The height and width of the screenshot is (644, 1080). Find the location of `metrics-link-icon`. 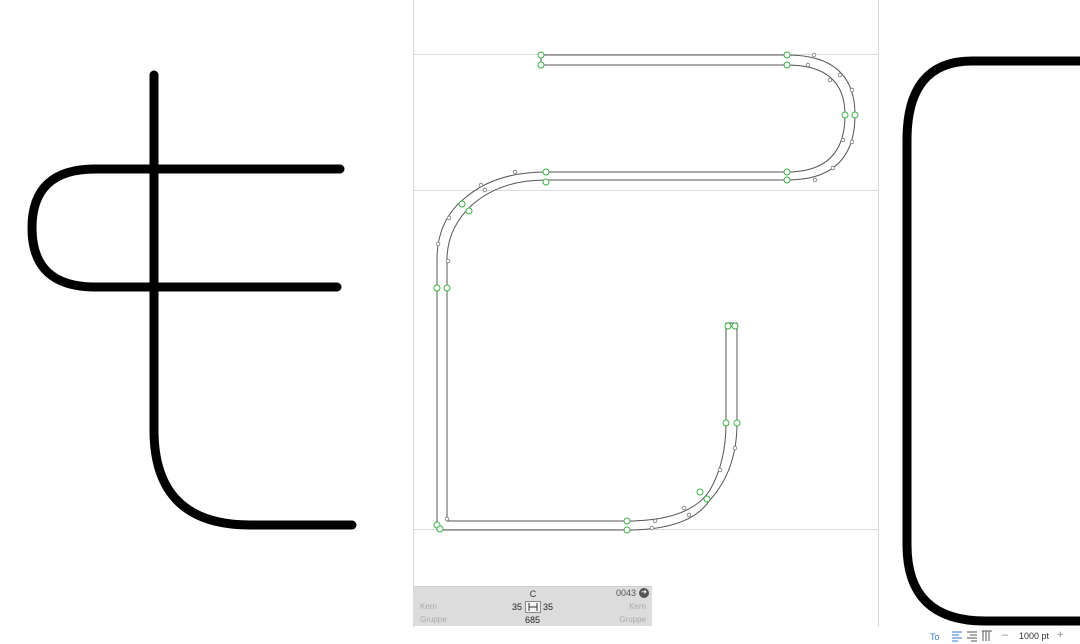

metrics-link-icon is located at coordinates (533, 607).